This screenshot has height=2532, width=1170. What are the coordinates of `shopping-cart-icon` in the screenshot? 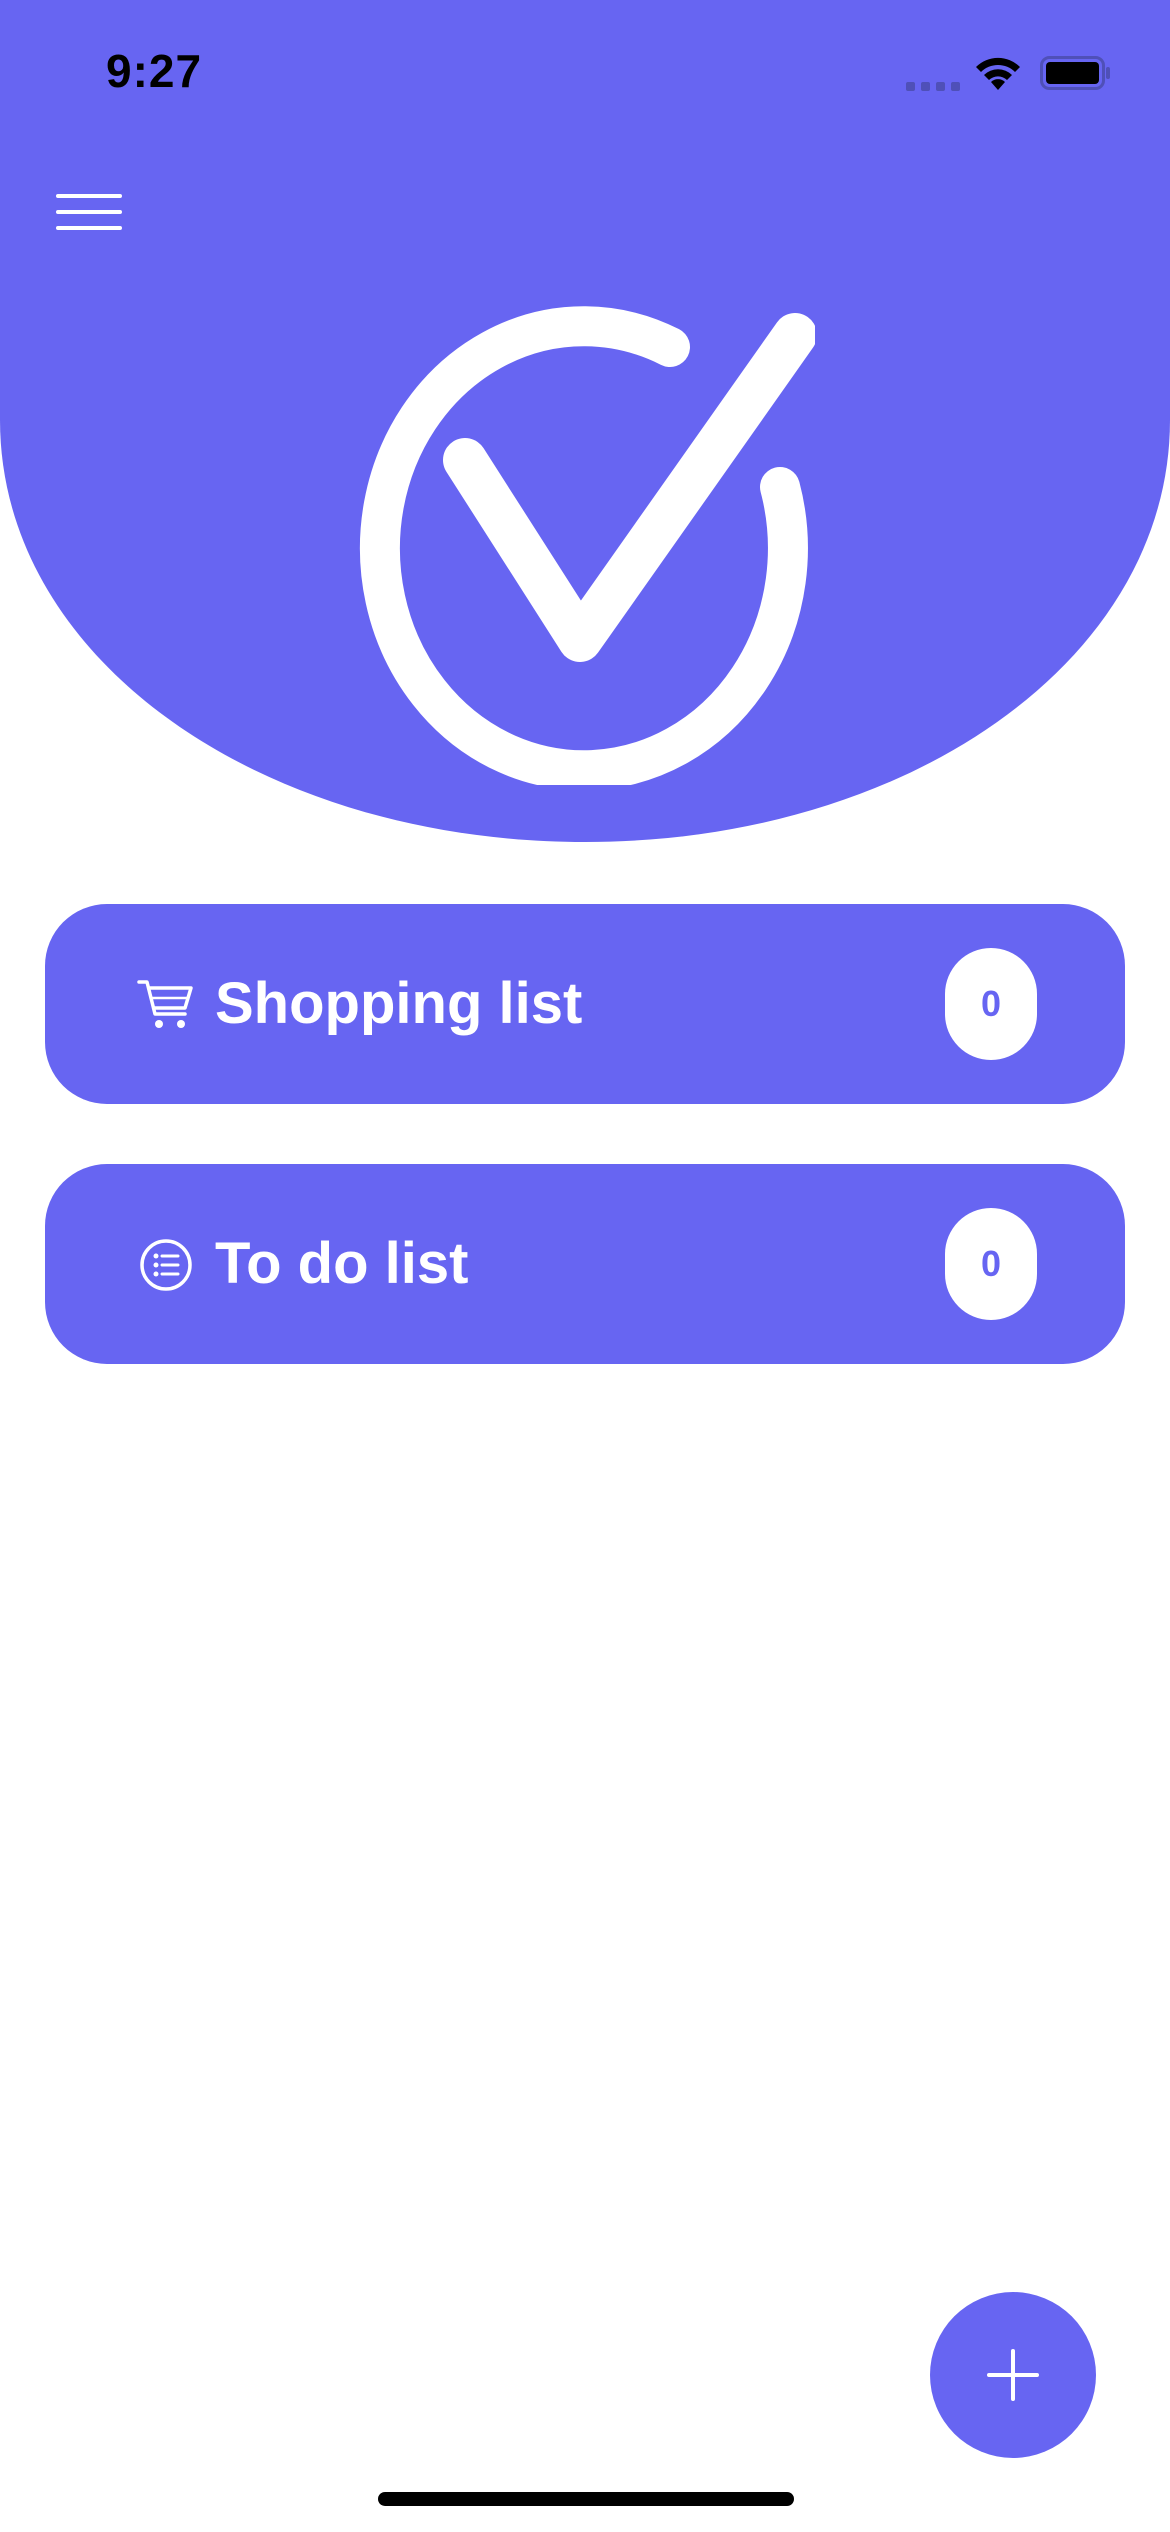 It's located at (165, 1004).